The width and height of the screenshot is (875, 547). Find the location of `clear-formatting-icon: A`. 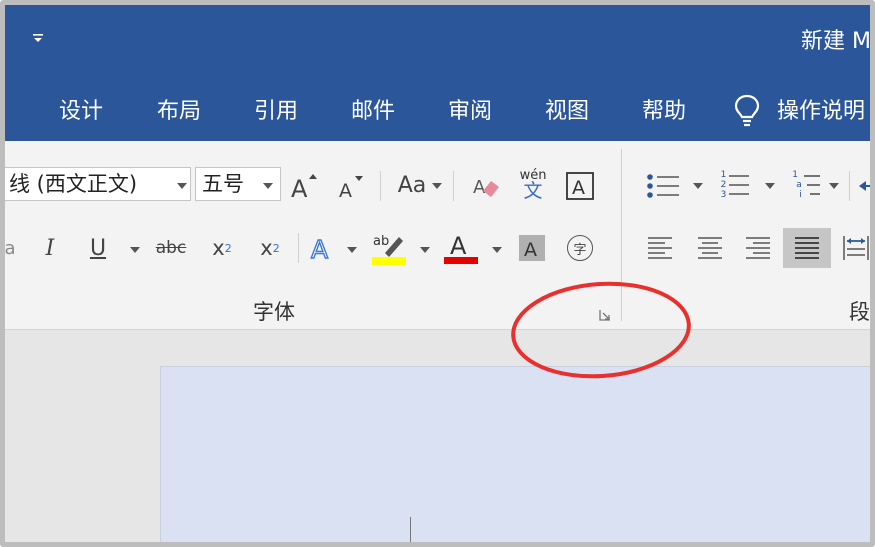

clear-formatting-icon: A is located at coordinates (486, 186).